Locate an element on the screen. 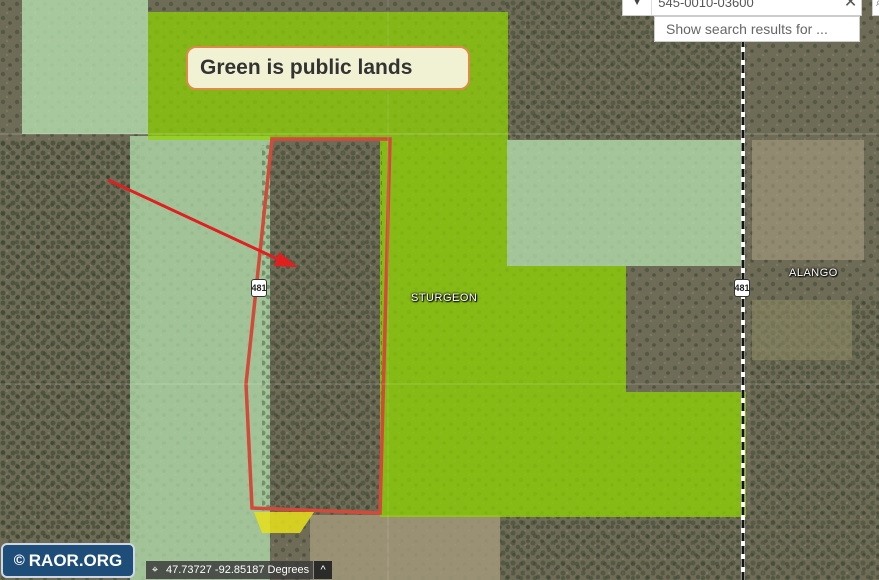 Image resolution: width=879 pixels, height=580 pixels. search-icon: ⌕ is located at coordinates (875, 8).